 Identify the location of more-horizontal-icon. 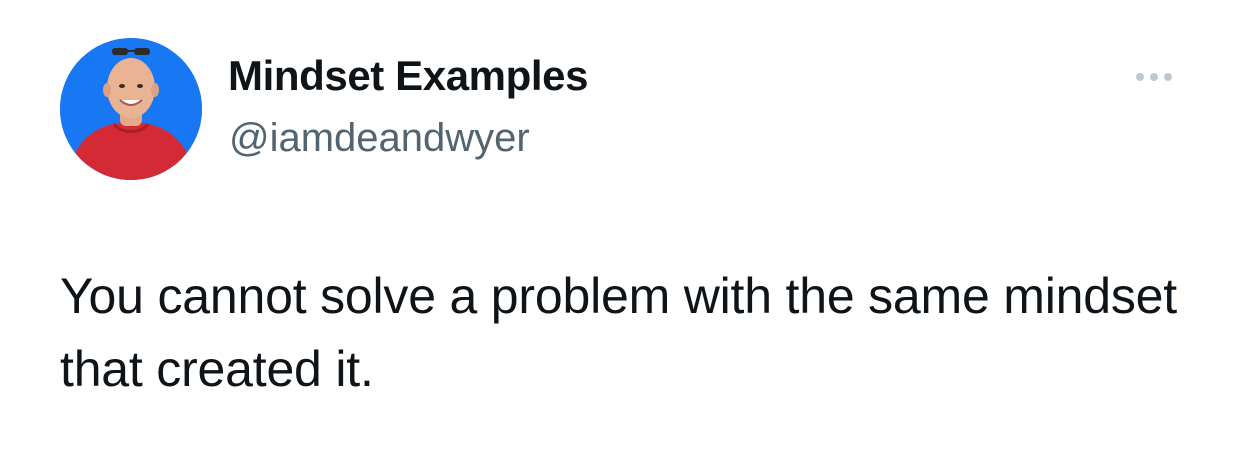
(1140, 77).